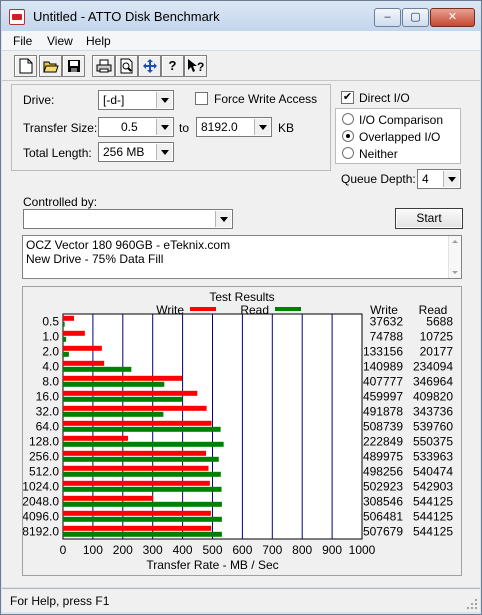 The width and height of the screenshot is (482, 615). Describe the element at coordinates (195, 66) in the screenshot. I see `context-help-icon: ?` at that location.